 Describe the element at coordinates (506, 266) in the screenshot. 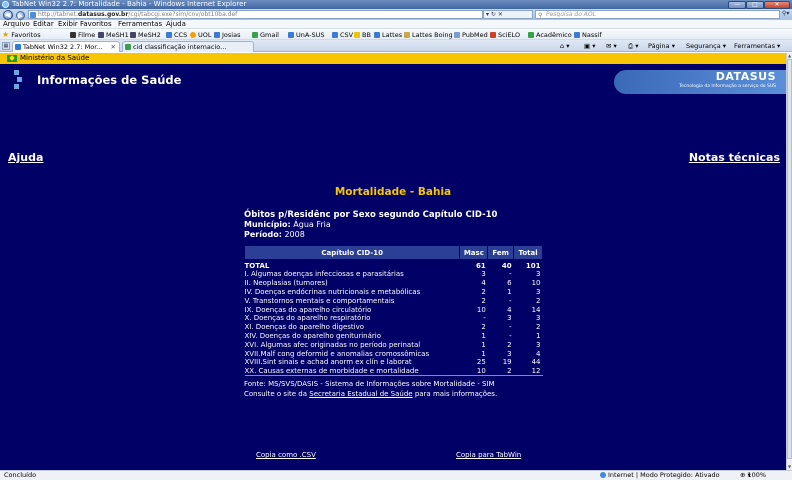

I see `row-value: 40` at that location.